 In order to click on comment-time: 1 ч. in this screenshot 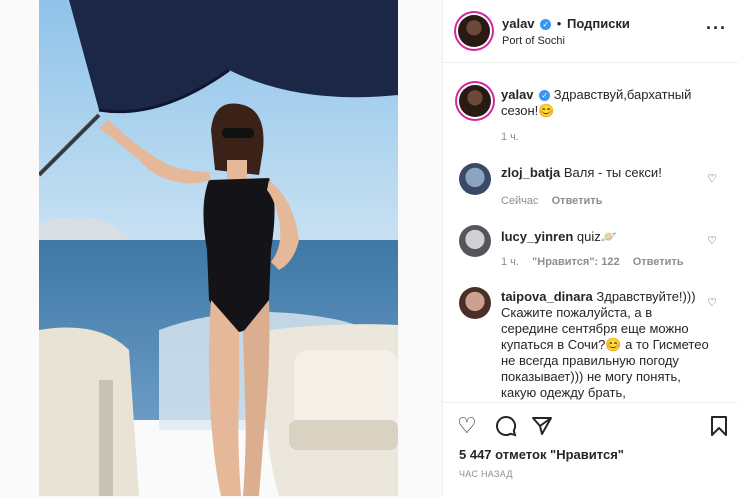, I will do `click(510, 262)`.